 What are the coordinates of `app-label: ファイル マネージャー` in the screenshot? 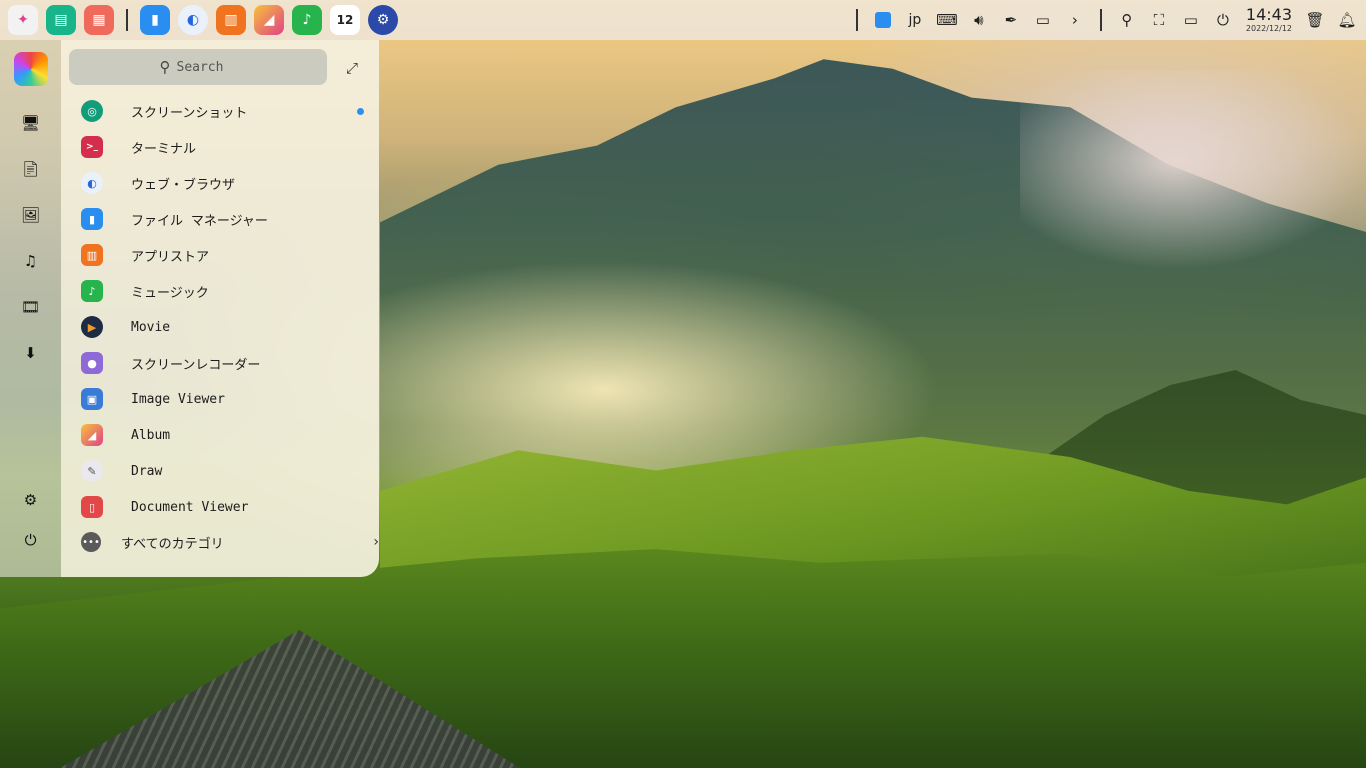 It's located at (199, 221).